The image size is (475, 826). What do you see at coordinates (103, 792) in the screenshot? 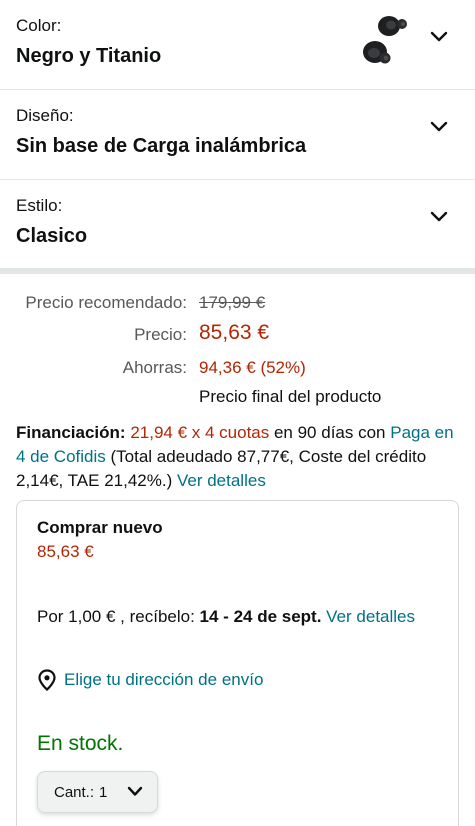
I see `quantity-value: 1` at bounding box center [103, 792].